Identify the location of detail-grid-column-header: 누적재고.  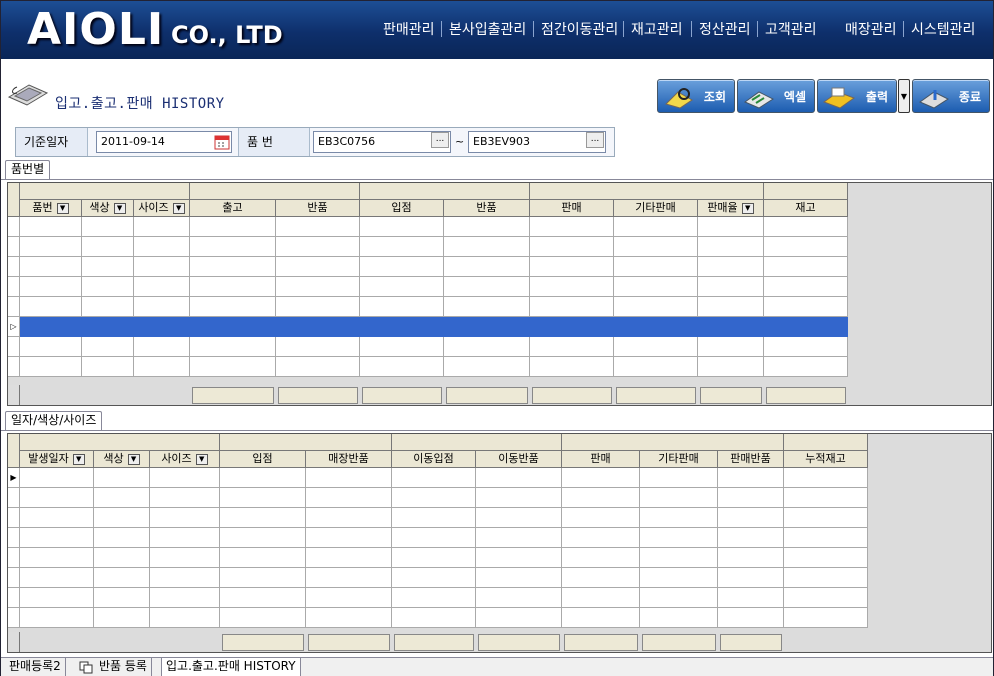
(826, 459).